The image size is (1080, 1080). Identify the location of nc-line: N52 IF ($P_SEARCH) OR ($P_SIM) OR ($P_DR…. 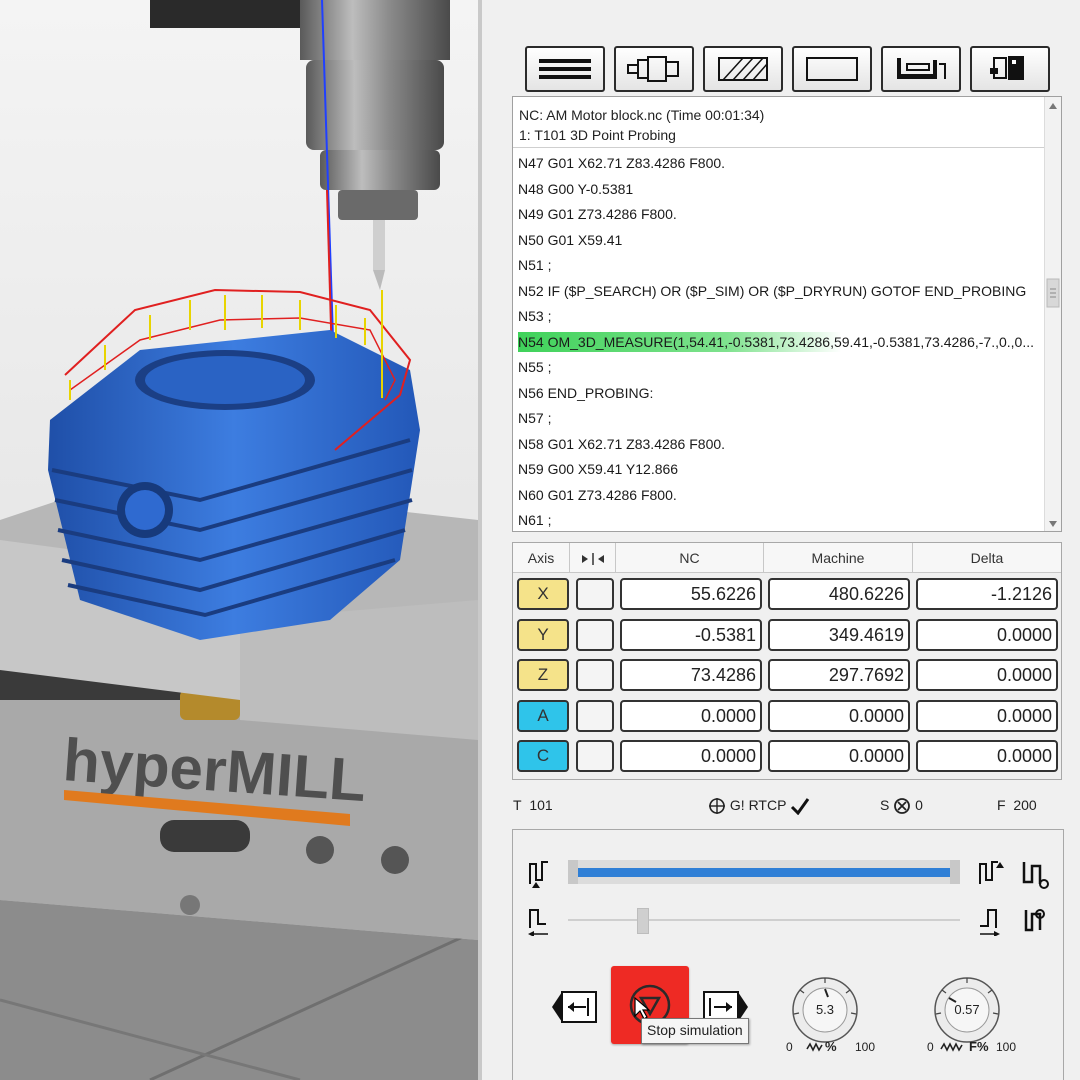
(779, 291).